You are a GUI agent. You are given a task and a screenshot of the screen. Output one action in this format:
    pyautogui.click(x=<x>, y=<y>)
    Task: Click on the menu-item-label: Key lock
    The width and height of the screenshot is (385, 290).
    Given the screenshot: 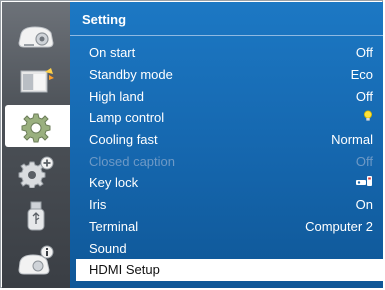 What is the action you would take?
    pyautogui.click(x=114, y=183)
    